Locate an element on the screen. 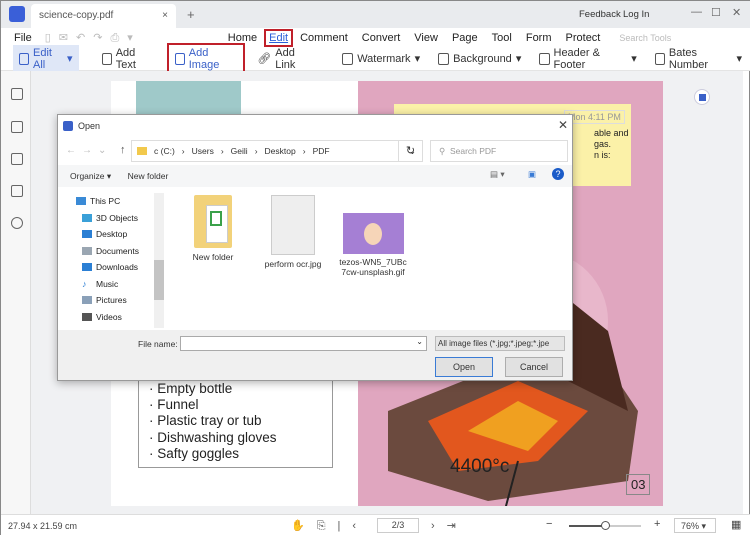 The image size is (750, 536). view-options-icon: ▤ ▾ is located at coordinates (497, 174).